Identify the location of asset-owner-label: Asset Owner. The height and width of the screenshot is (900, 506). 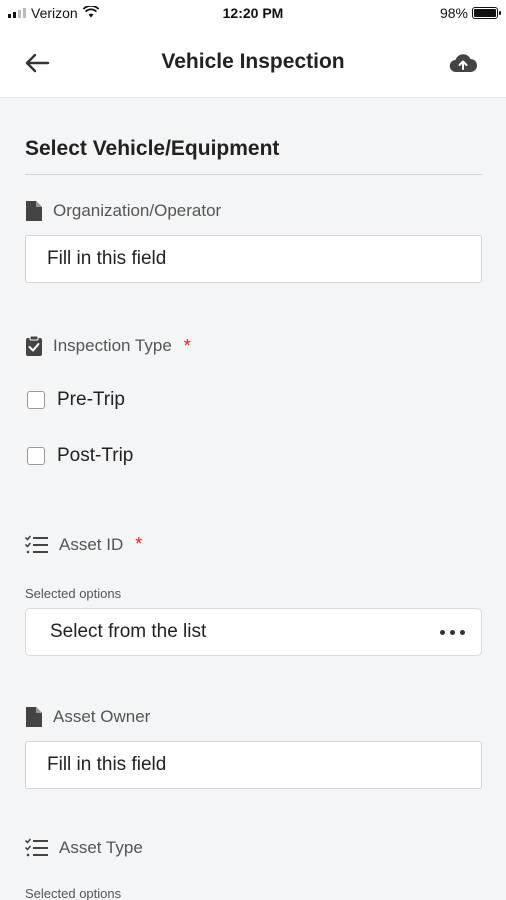
(87, 717).